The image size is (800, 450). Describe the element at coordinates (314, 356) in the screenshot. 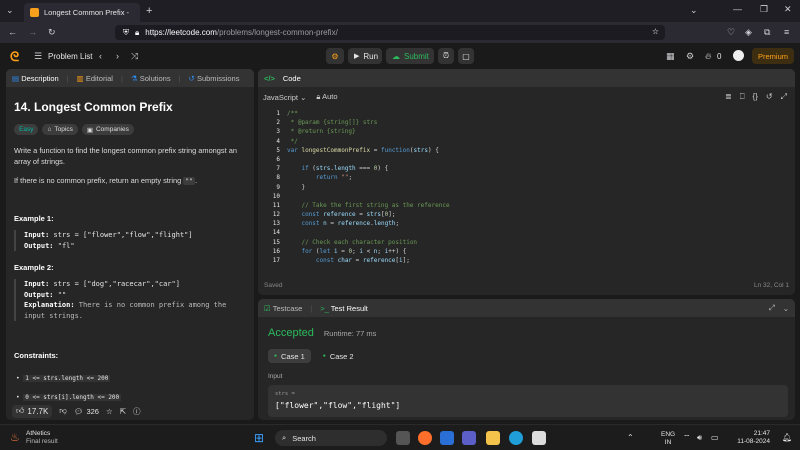

I see `case-tabs: ● Case 1 ● Case 2` at that location.